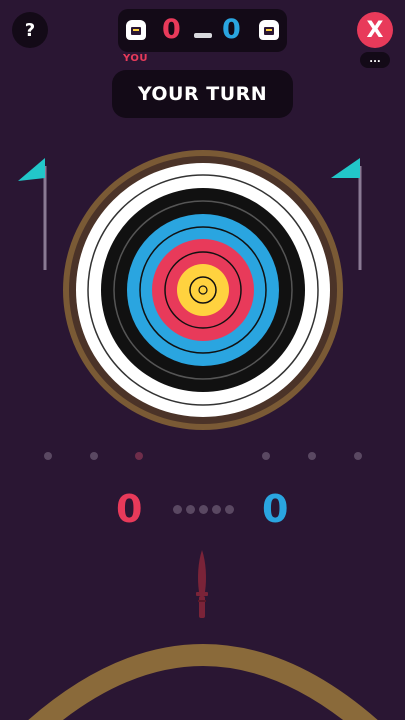 This screenshot has width=405, height=720. Describe the element at coordinates (129, 509) in the screenshot. I see `player-round-score: 0` at that location.